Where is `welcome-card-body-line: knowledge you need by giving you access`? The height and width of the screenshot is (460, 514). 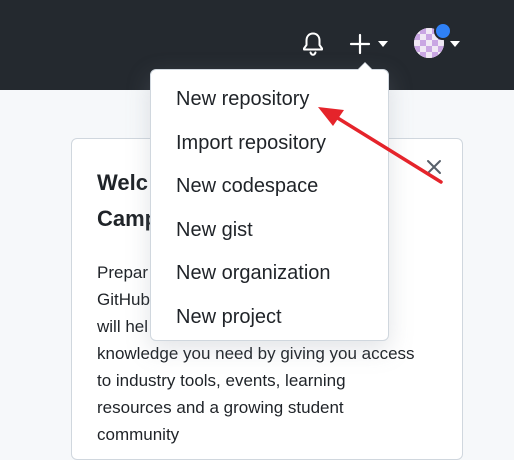 welcome-card-body-line: knowledge you need by giving you access is located at coordinates (256, 353).